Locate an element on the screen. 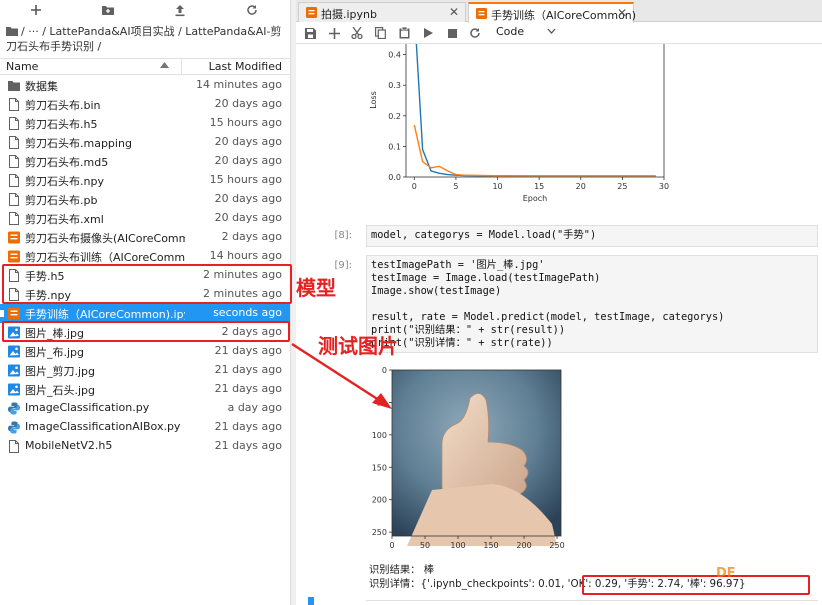 Image resolution: width=822 pixels, height=605 pixels. result-highlight is located at coordinates (696, 585).